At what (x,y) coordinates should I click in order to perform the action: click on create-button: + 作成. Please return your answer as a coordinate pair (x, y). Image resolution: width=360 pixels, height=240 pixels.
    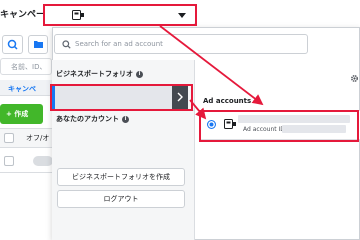
    Looking at the image, I should click on (21, 114).